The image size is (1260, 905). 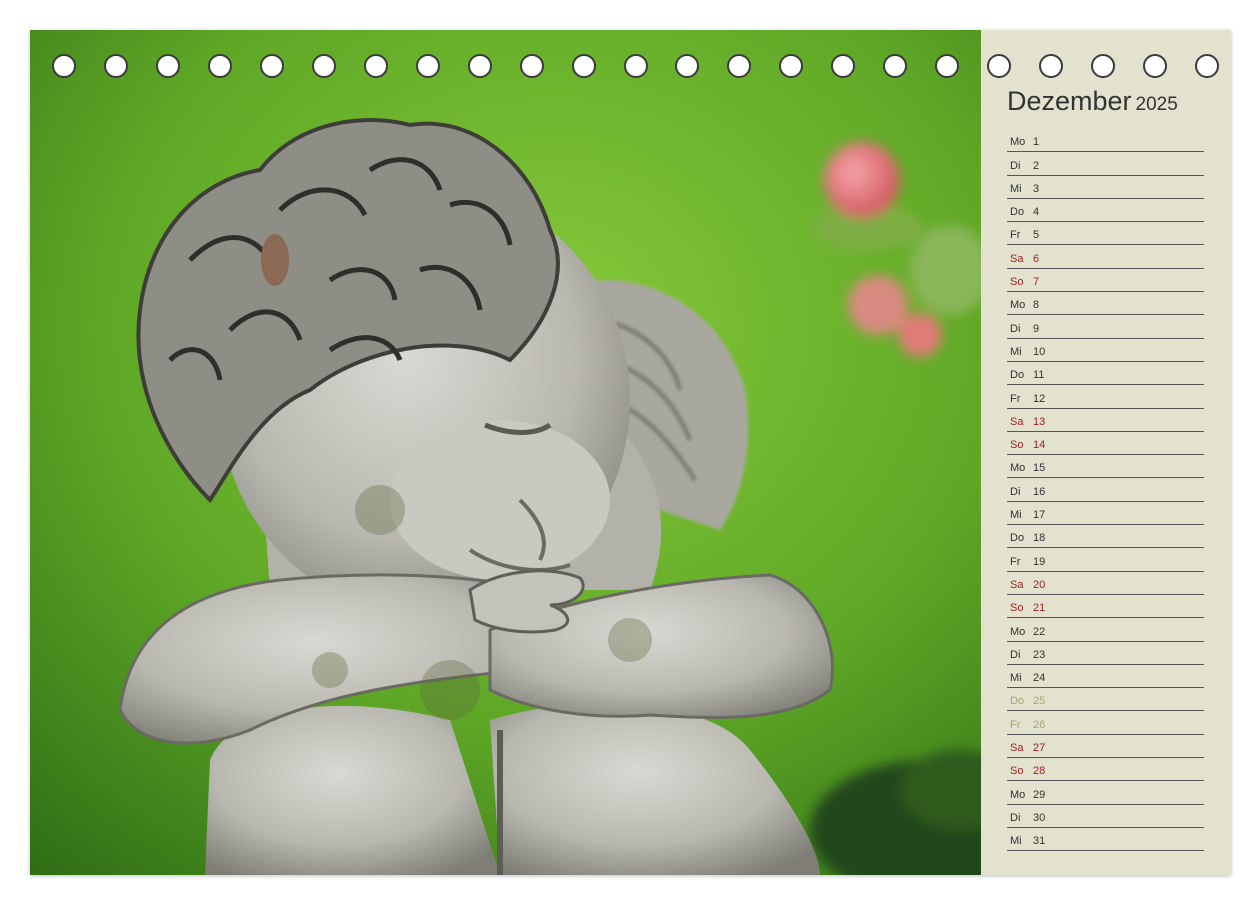 I want to click on day-row: So 14, so click(x=1105, y=444).